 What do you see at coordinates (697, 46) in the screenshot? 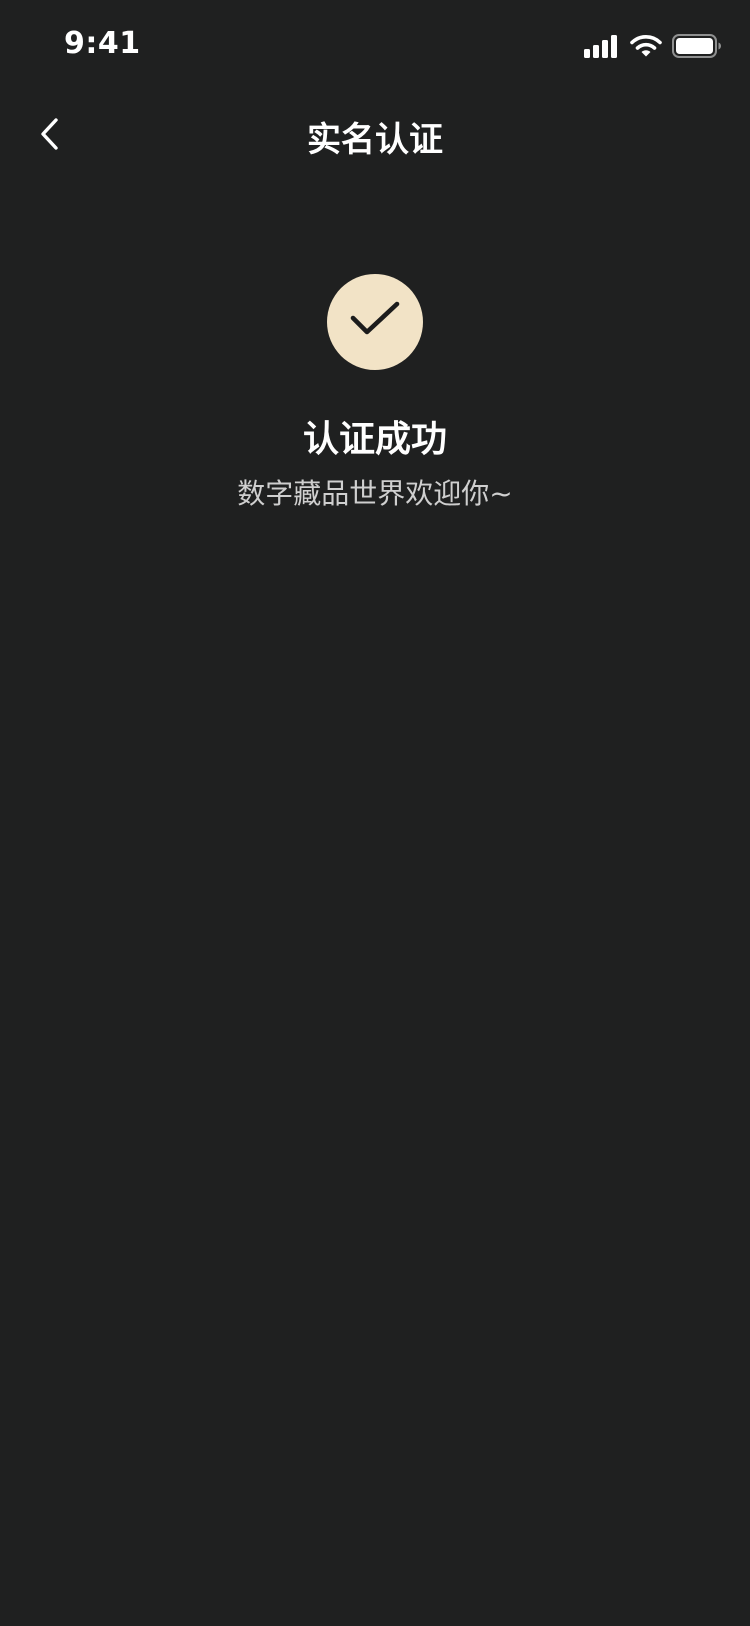
I see `battery-icon` at bounding box center [697, 46].